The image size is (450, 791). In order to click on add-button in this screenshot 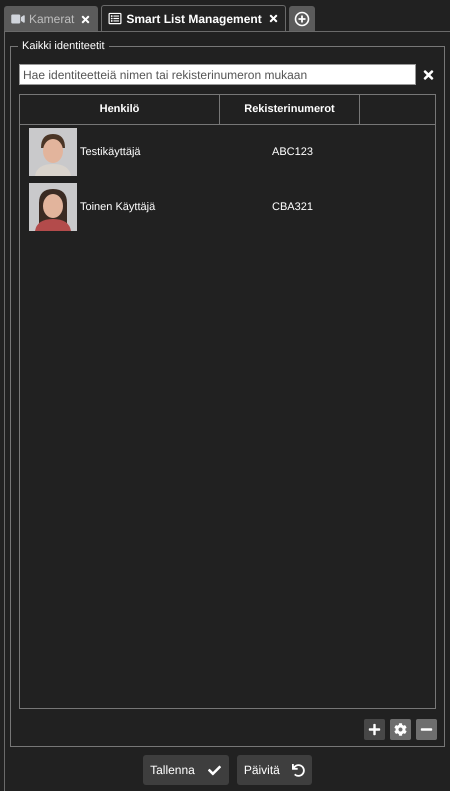, I will do `click(374, 729)`.